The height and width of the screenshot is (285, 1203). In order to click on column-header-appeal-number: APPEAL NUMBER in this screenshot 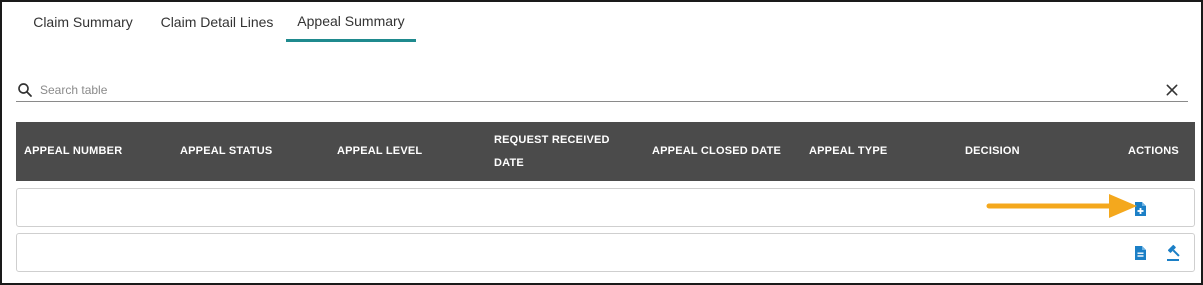, I will do `click(73, 151)`.